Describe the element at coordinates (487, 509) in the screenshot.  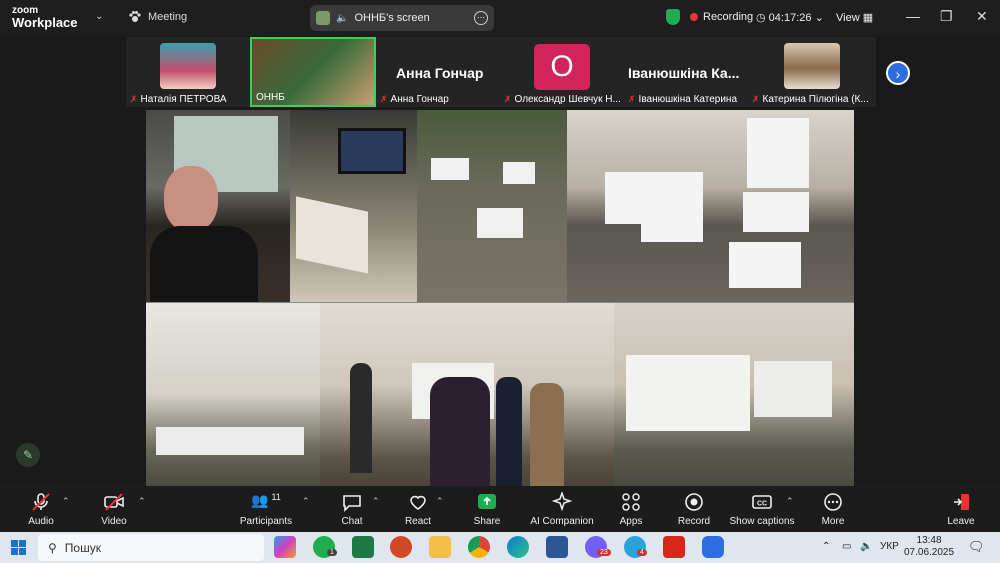
I see `share-button: Share` at that location.